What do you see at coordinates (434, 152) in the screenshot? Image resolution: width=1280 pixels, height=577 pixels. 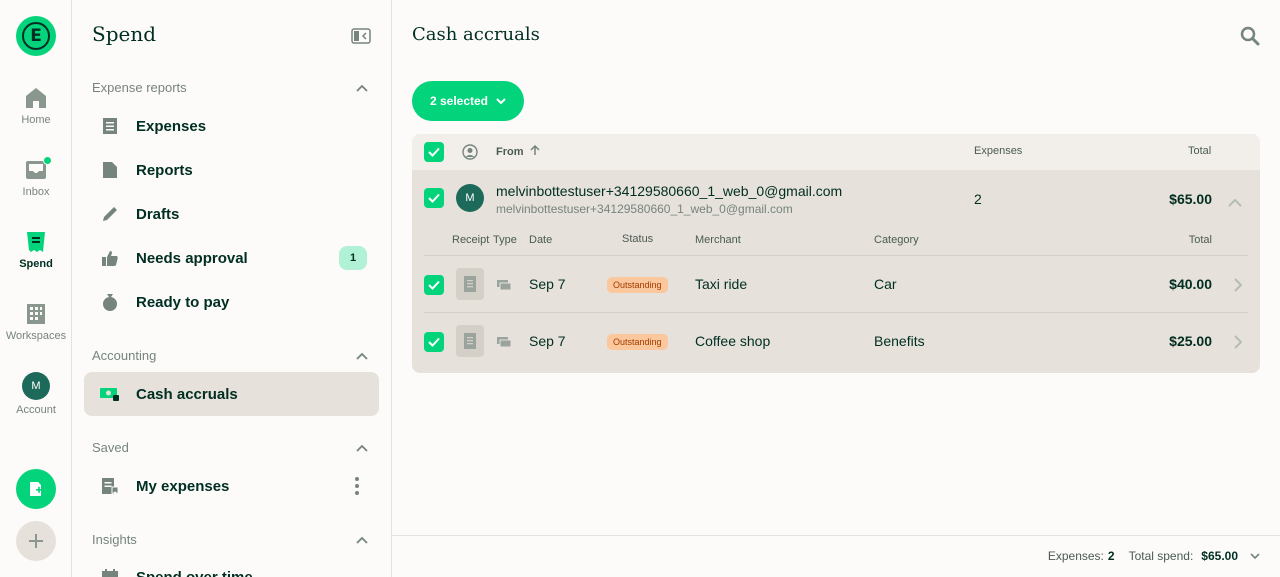 I see `select-all-checkbox` at bounding box center [434, 152].